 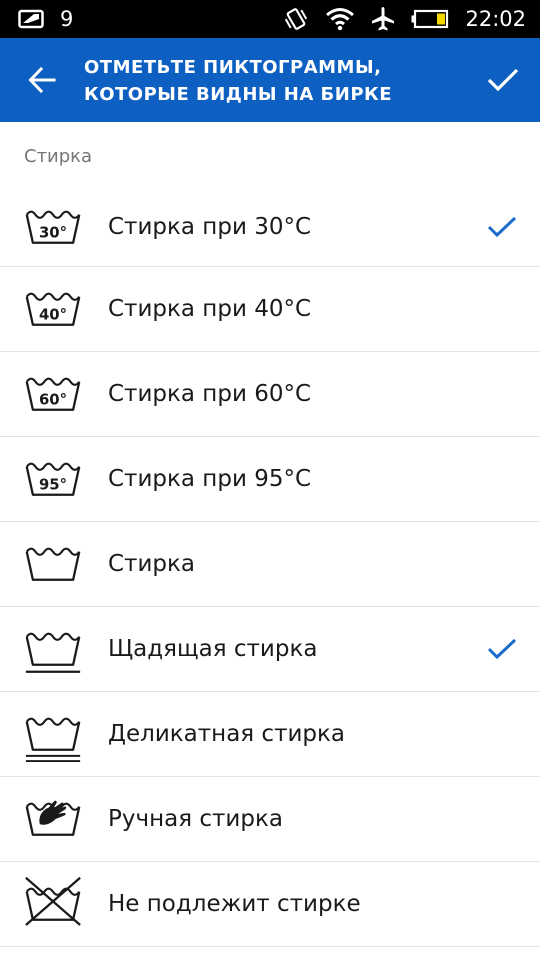 I want to click on item-label: Не подлежит стирке, so click(x=234, y=904).